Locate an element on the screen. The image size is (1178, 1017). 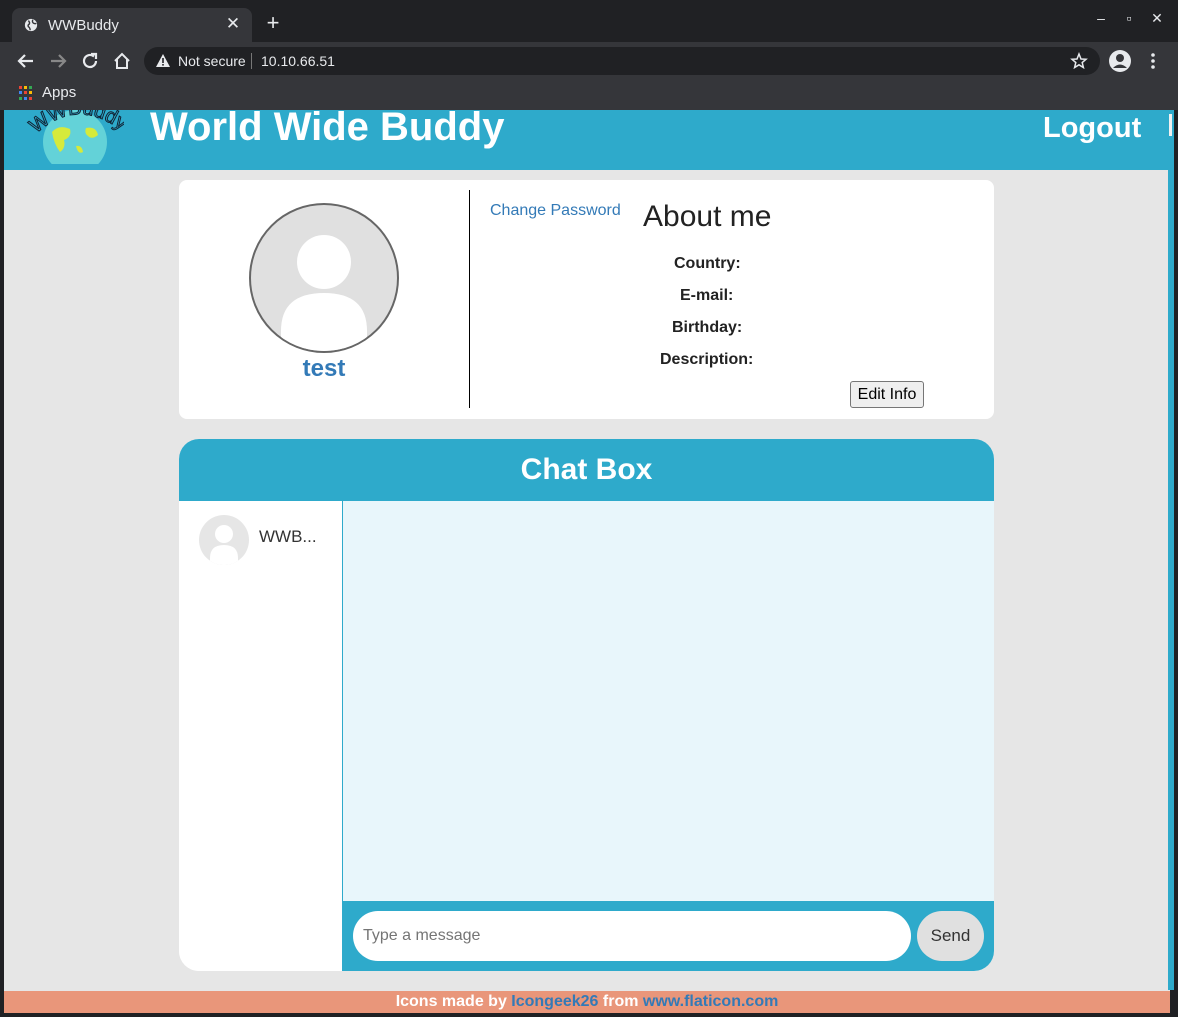
tab-title: WWBuddy is located at coordinates (83, 25).